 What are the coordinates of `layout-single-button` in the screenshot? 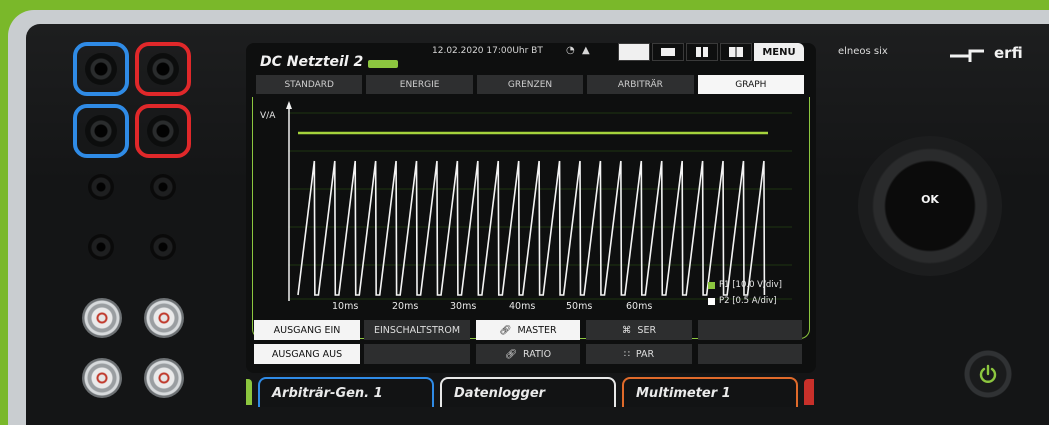 It's located at (634, 52).